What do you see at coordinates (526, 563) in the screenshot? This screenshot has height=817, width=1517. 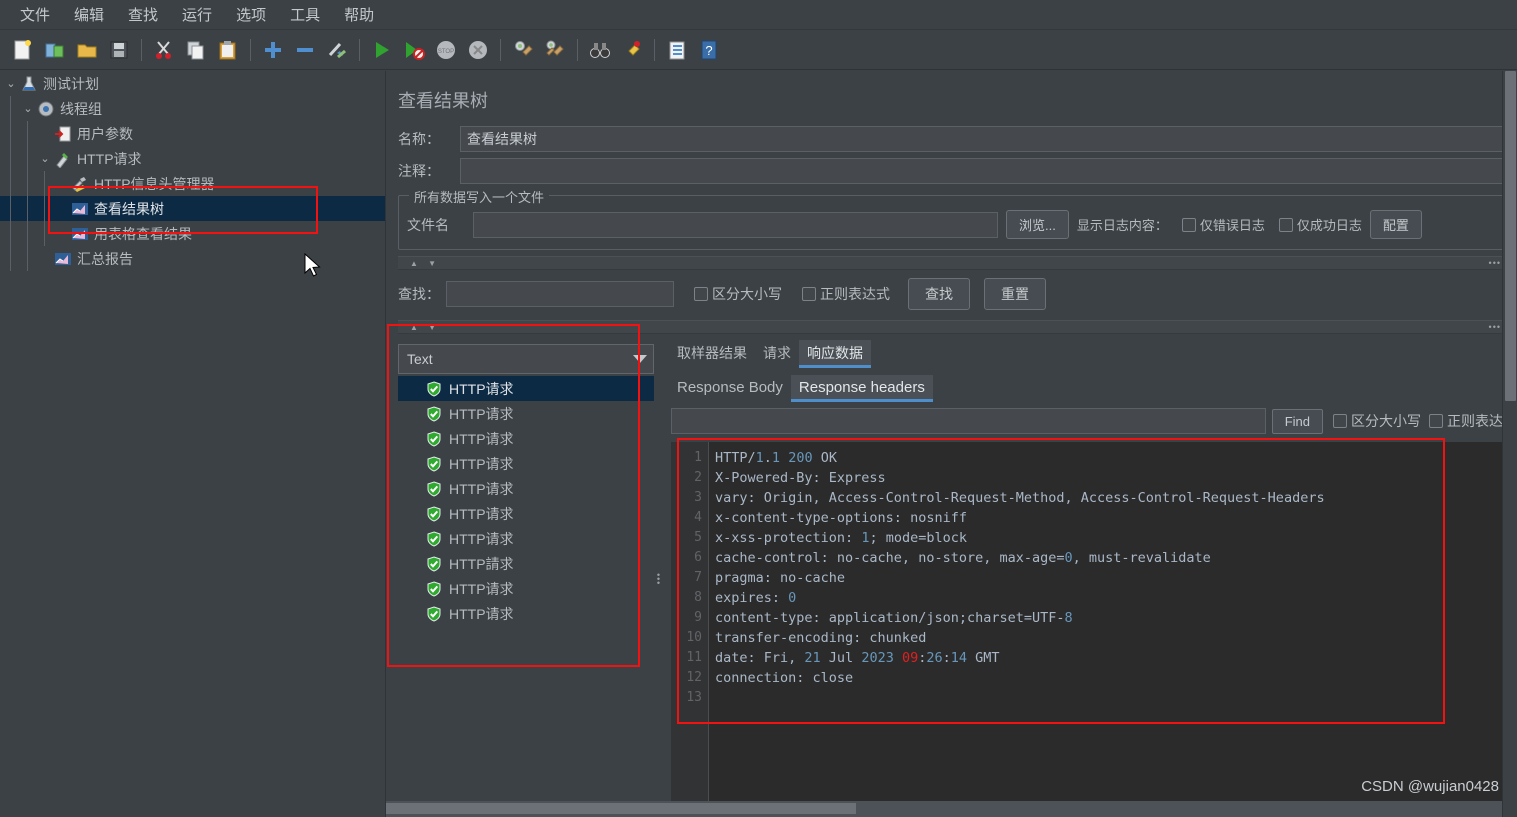 I see `result-item: HTTP請求` at bounding box center [526, 563].